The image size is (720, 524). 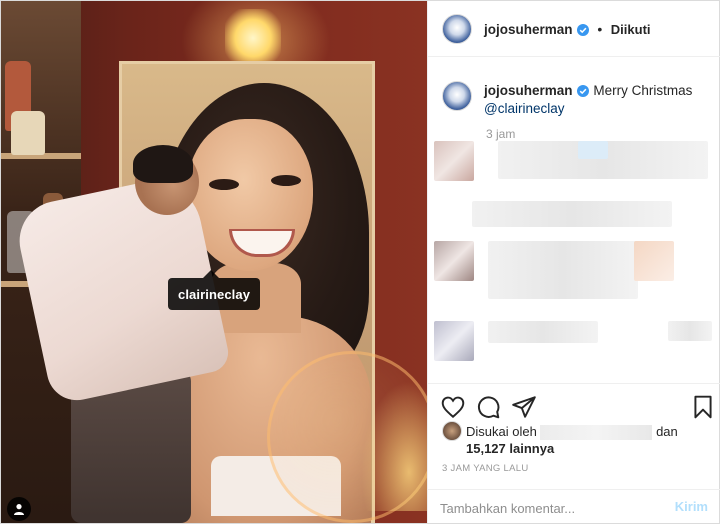 I want to click on caption-username: jojosuherman, so click(x=528, y=90).